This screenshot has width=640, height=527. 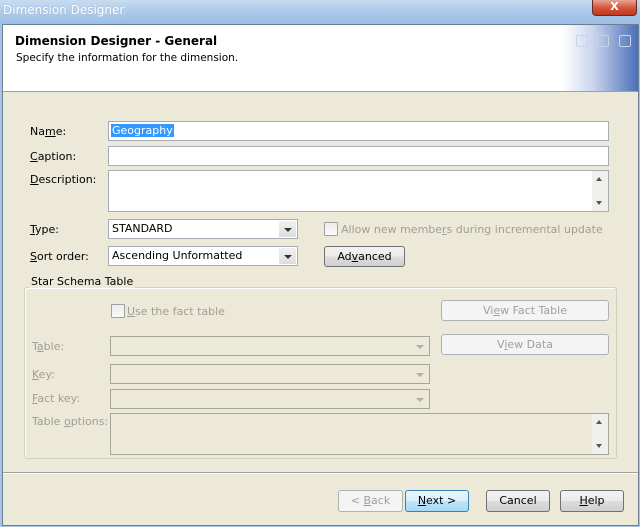 What do you see at coordinates (43, 374) in the screenshot?
I see `key-label: Key:` at bounding box center [43, 374].